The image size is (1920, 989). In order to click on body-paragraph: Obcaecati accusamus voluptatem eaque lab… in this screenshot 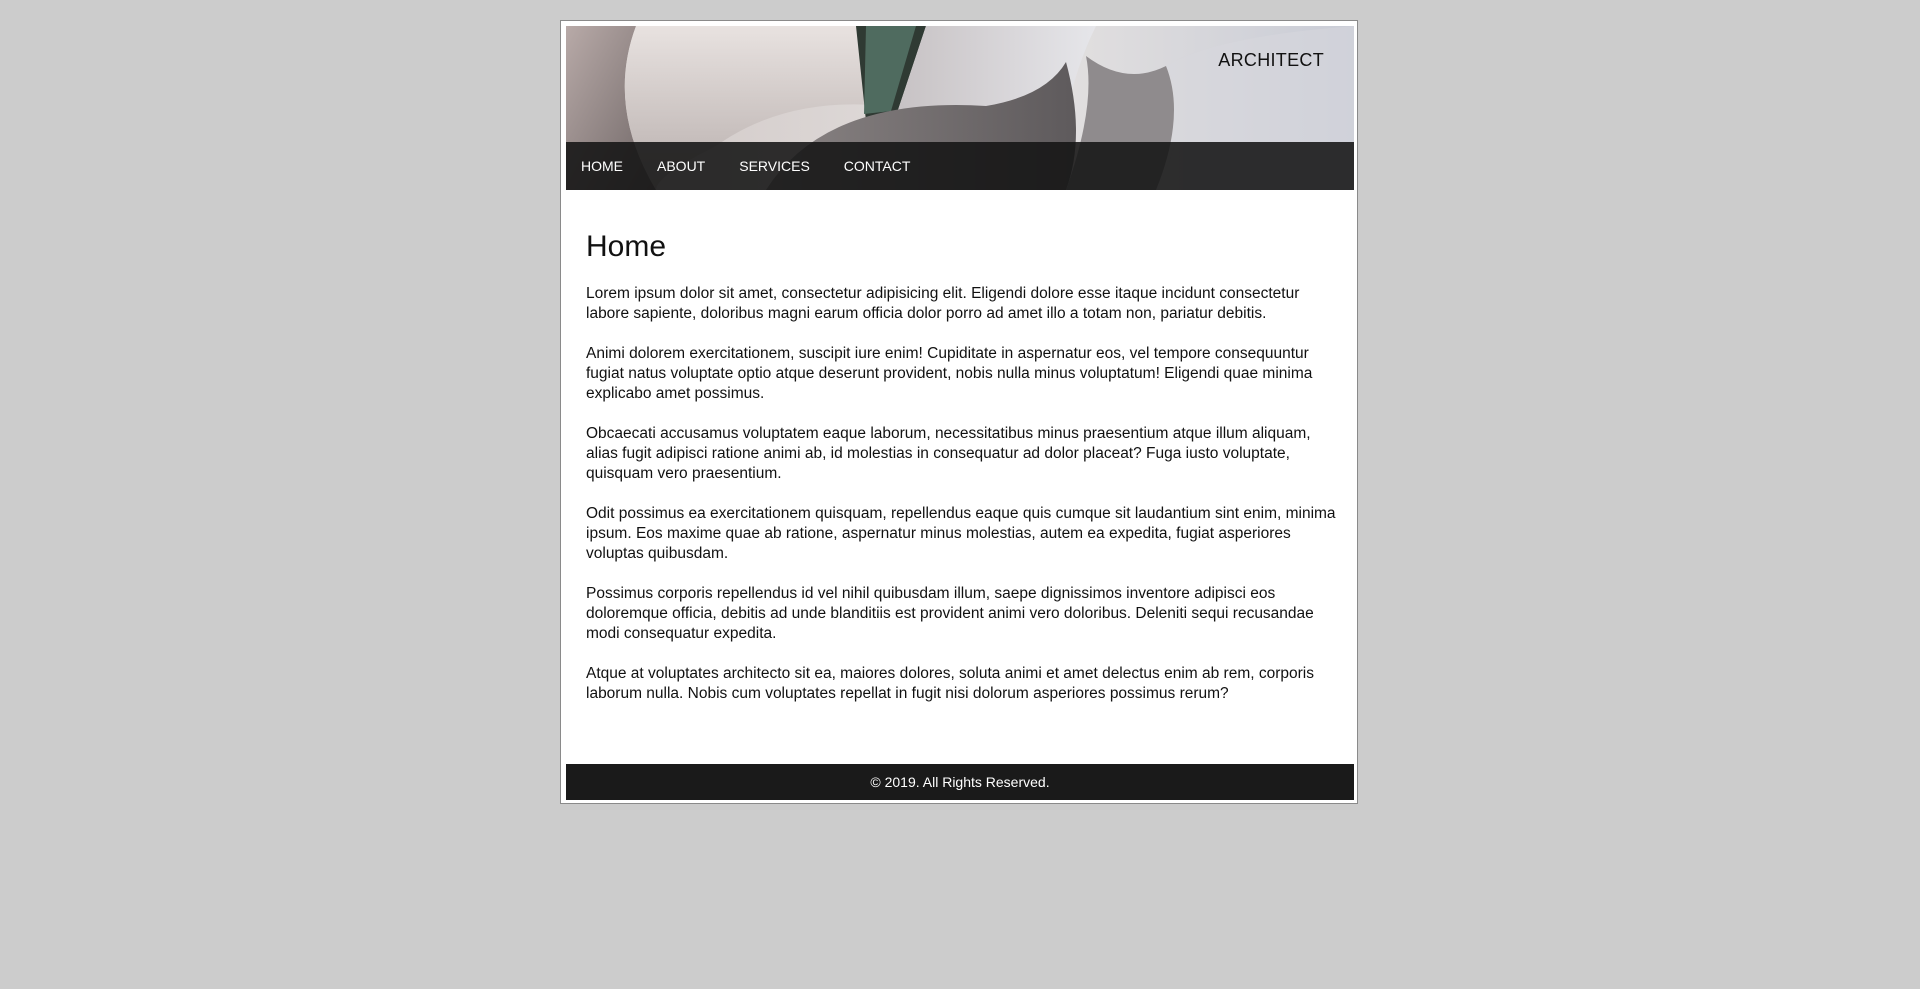, I will do `click(948, 453)`.